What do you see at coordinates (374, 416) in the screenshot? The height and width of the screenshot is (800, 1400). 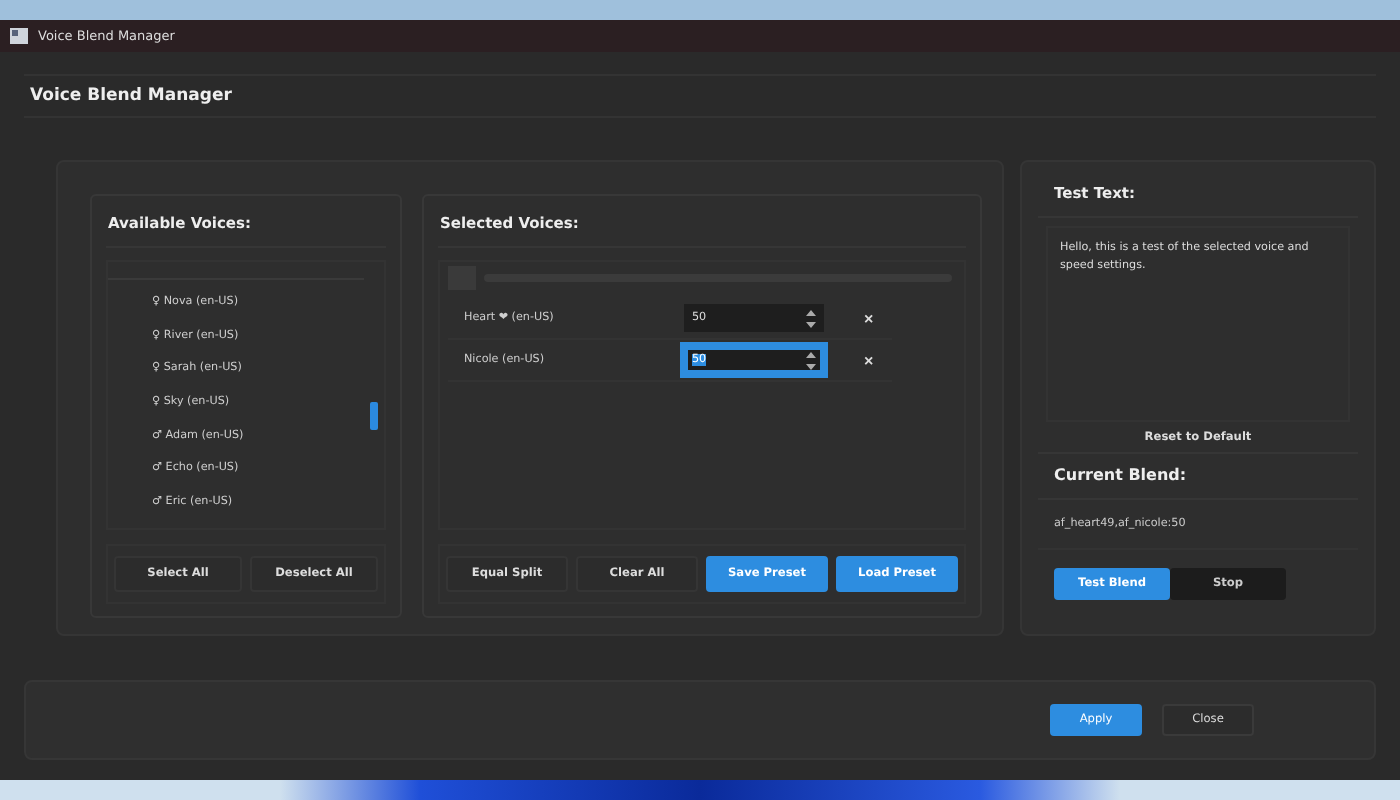 I see `scrollbar-thumb` at bounding box center [374, 416].